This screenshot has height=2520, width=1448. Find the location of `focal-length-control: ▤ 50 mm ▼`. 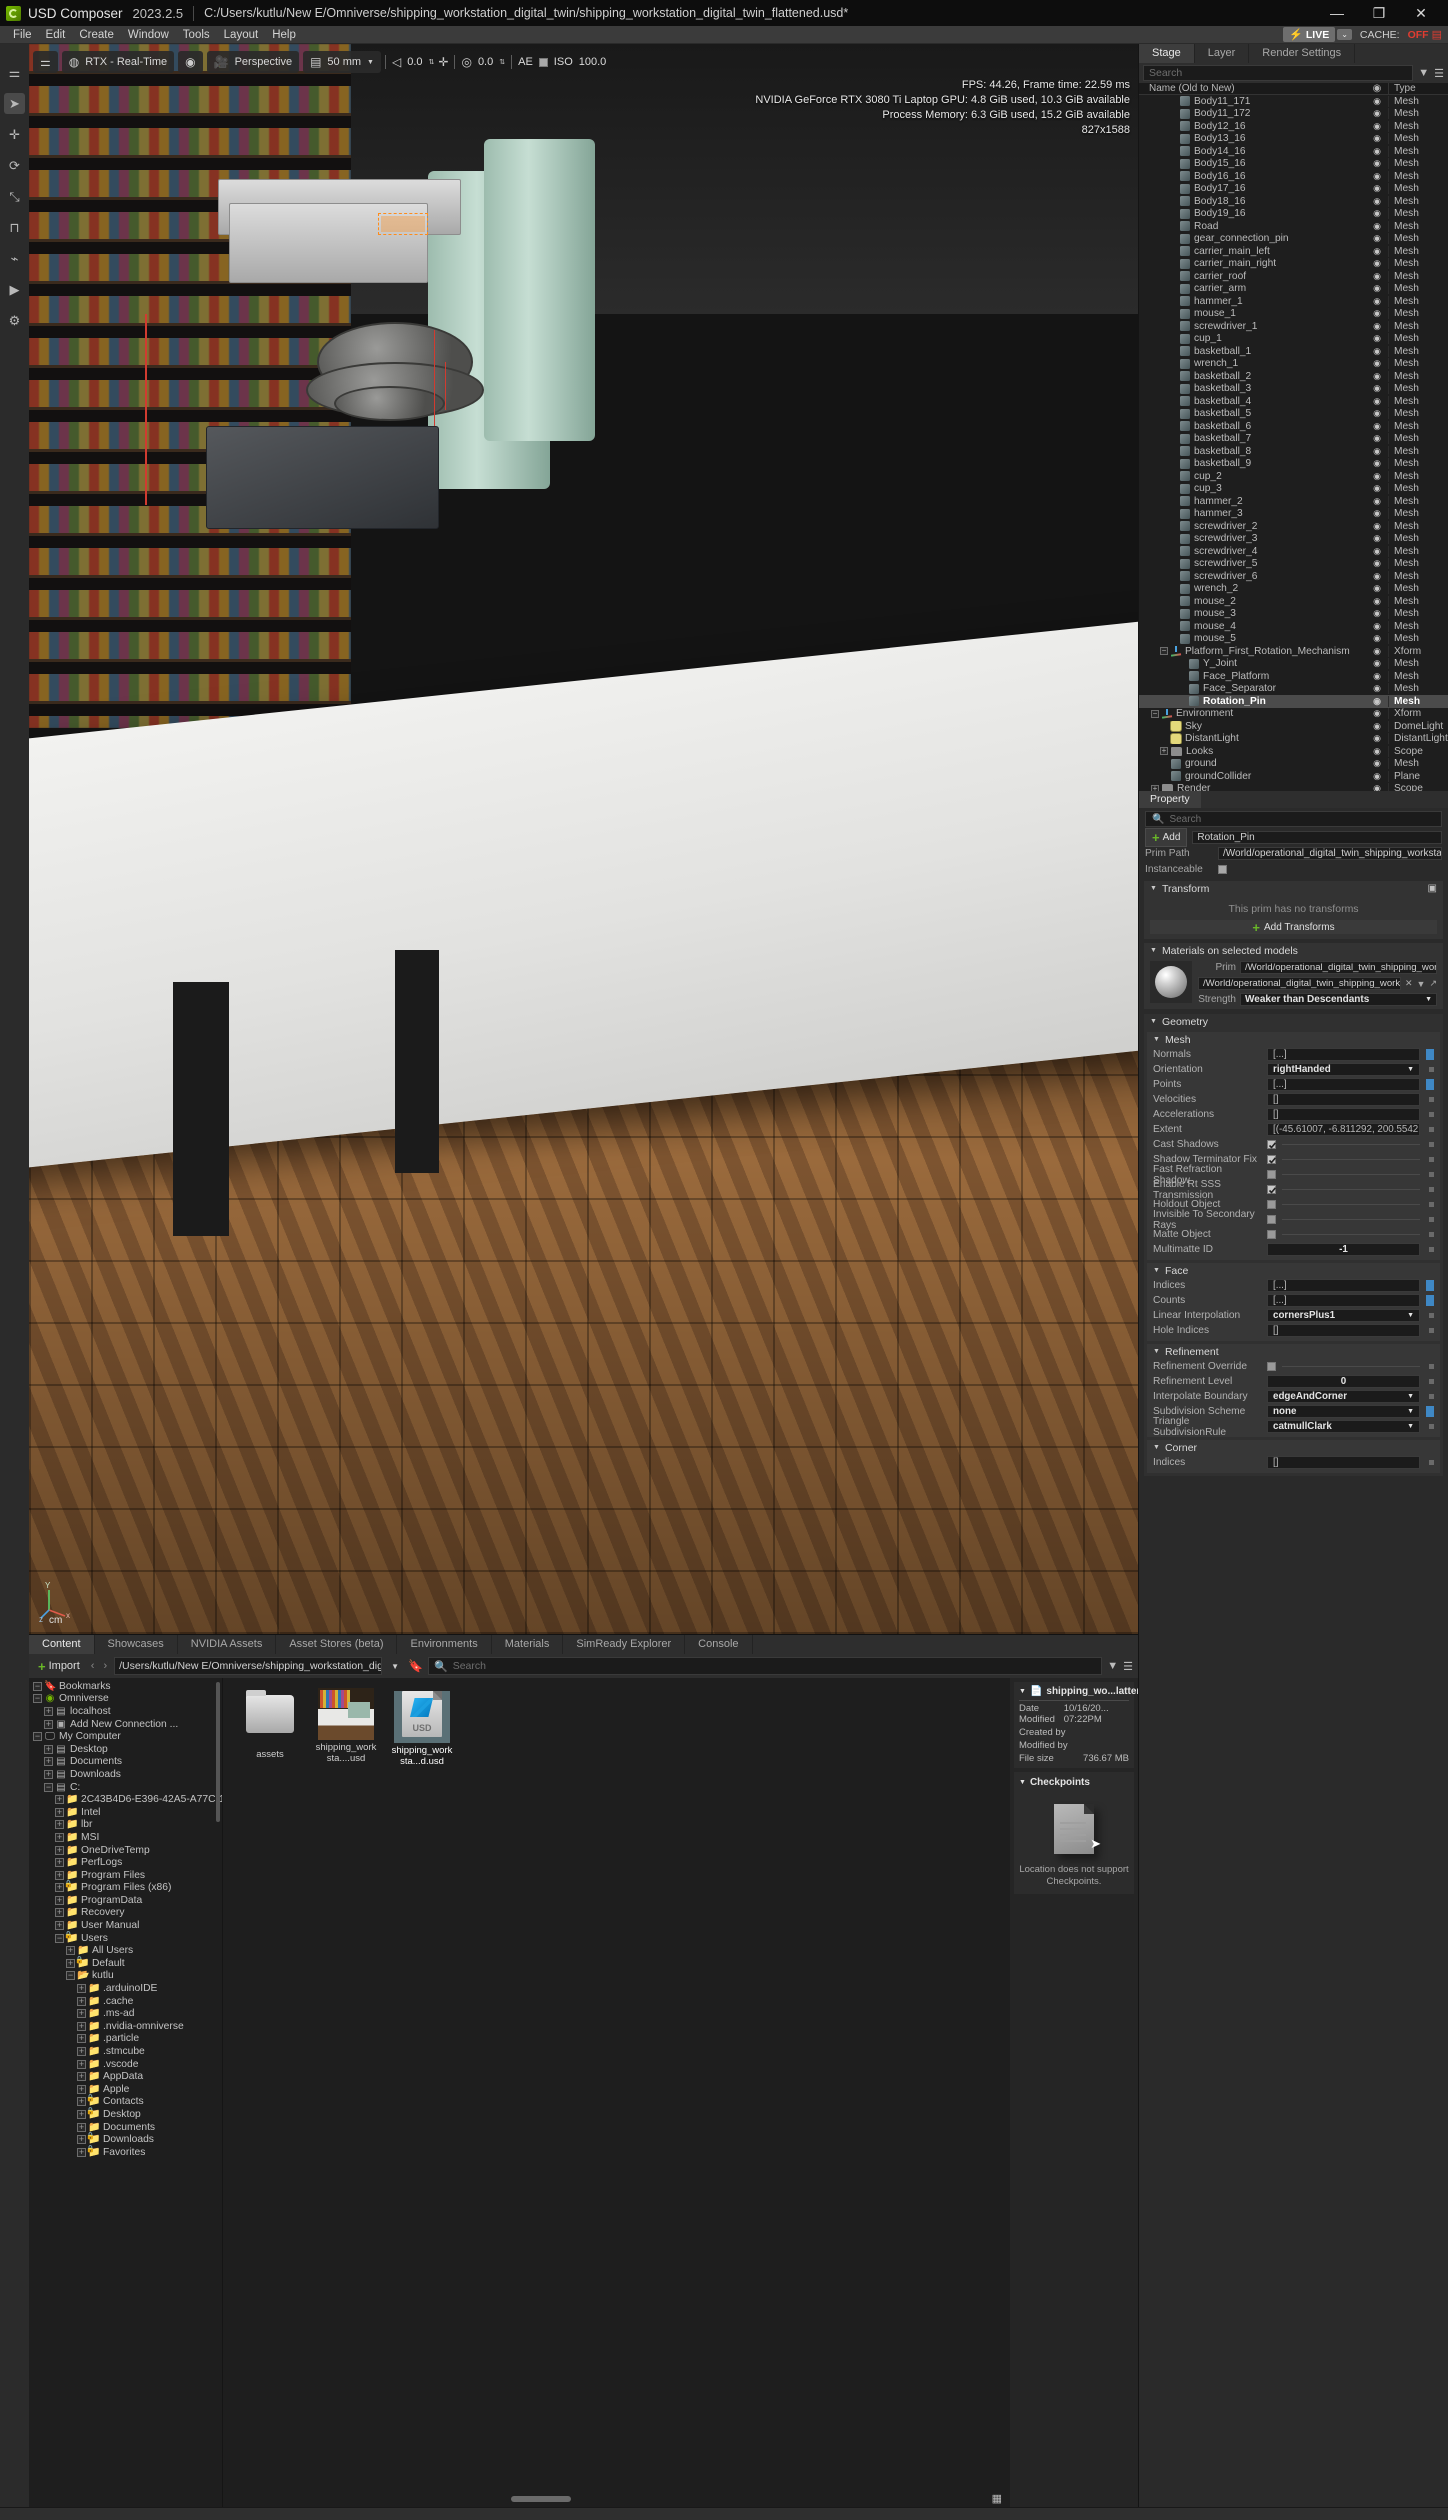

focal-length-control: ▤ 50 mm ▼ is located at coordinates (342, 62).